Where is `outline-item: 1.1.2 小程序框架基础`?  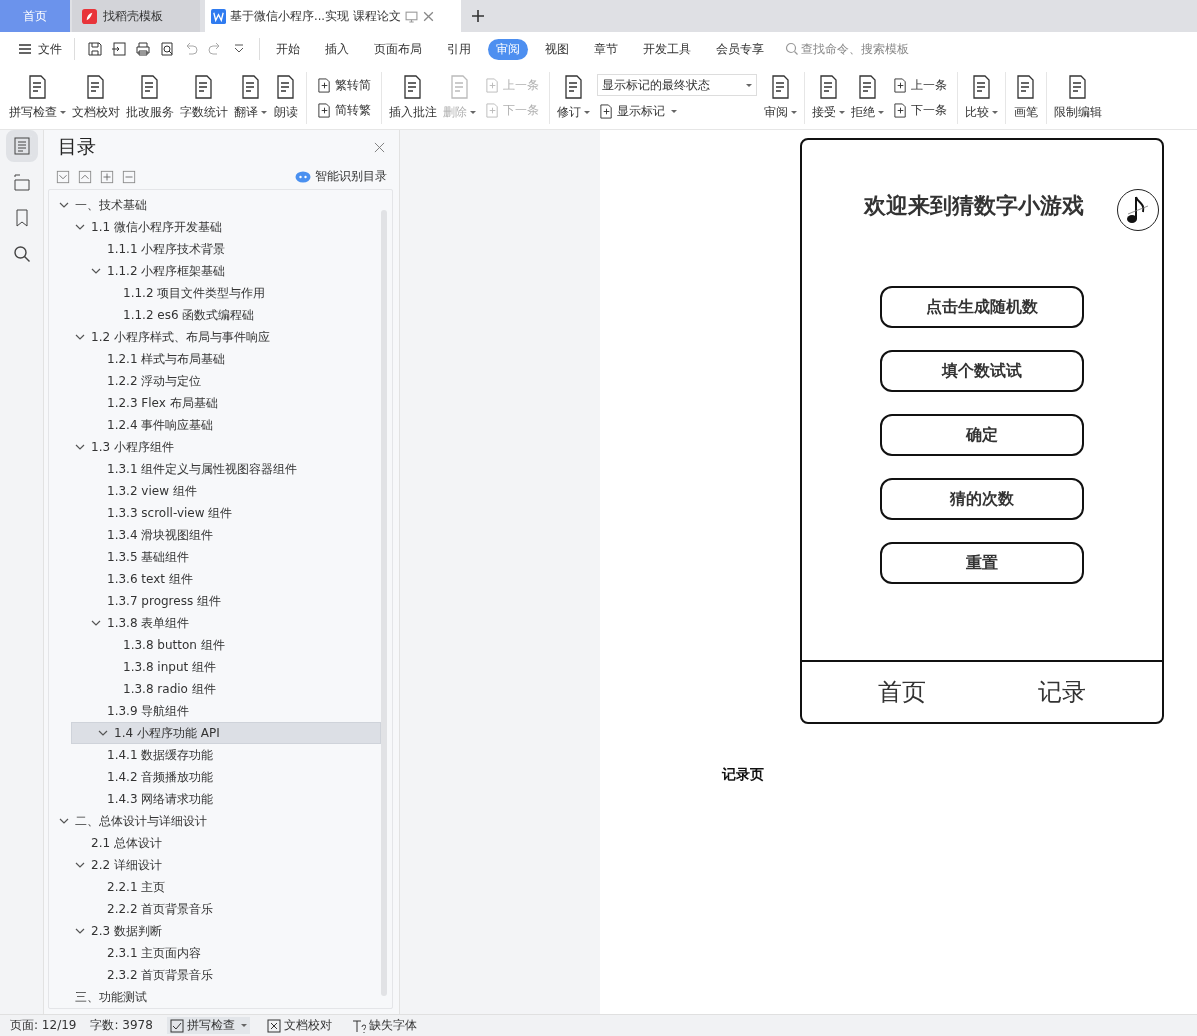 outline-item: 1.1.2 小程序框架基础 is located at coordinates (215, 271).